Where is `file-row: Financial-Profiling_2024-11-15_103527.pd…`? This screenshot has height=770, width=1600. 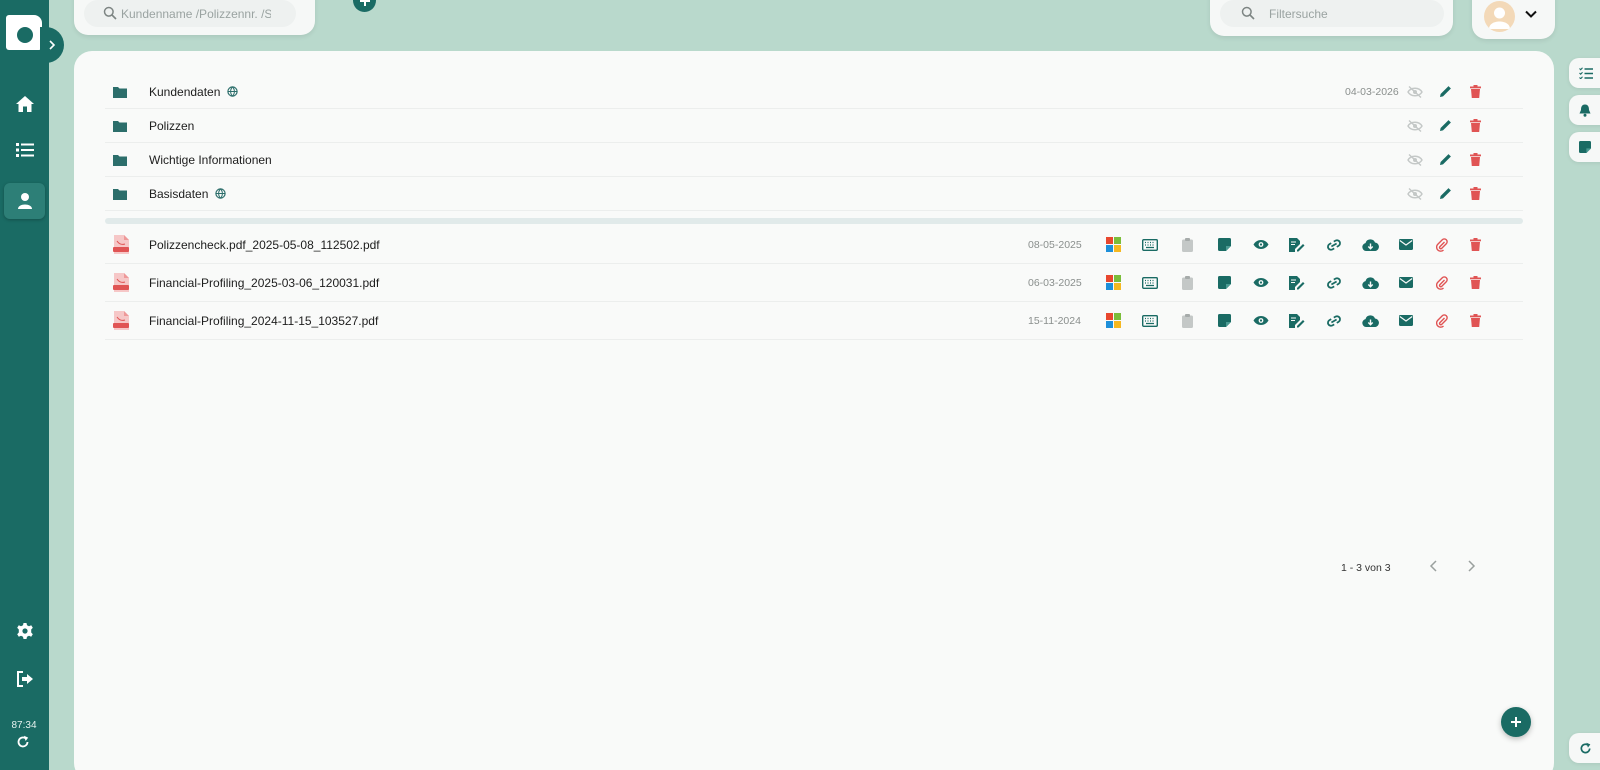 file-row: Financial-Profiling_2024-11-15_103527.pd… is located at coordinates (814, 321).